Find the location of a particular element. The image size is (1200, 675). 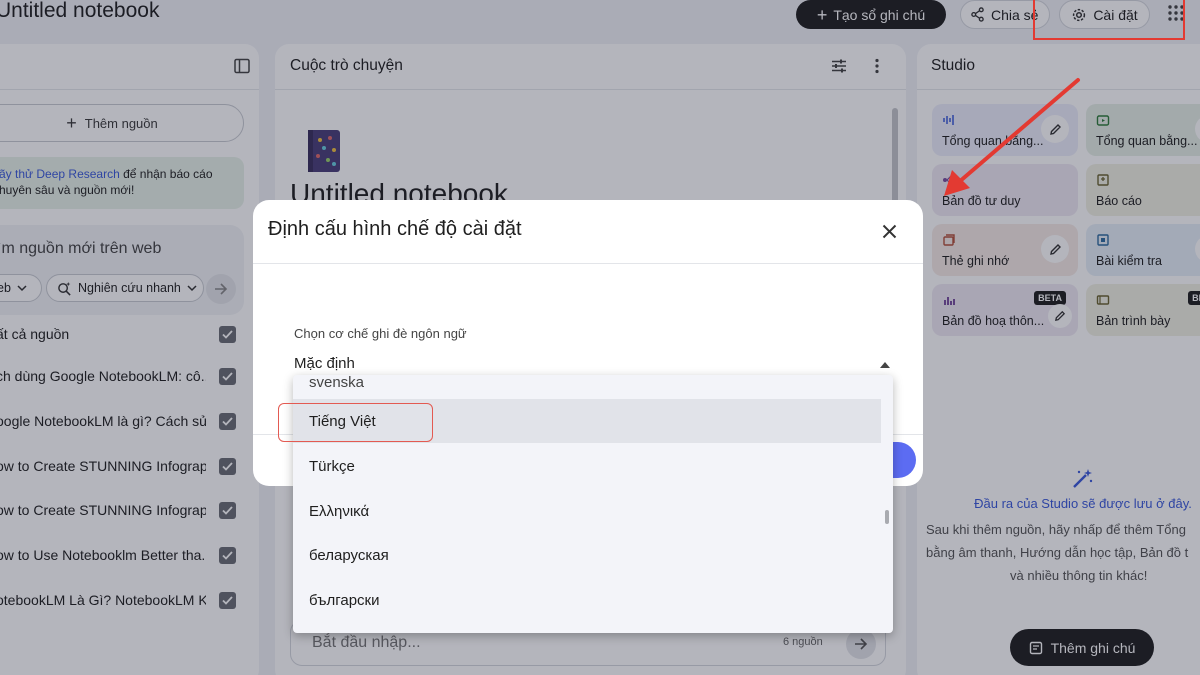

selection-highlight-annotation is located at coordinates (355, 422).